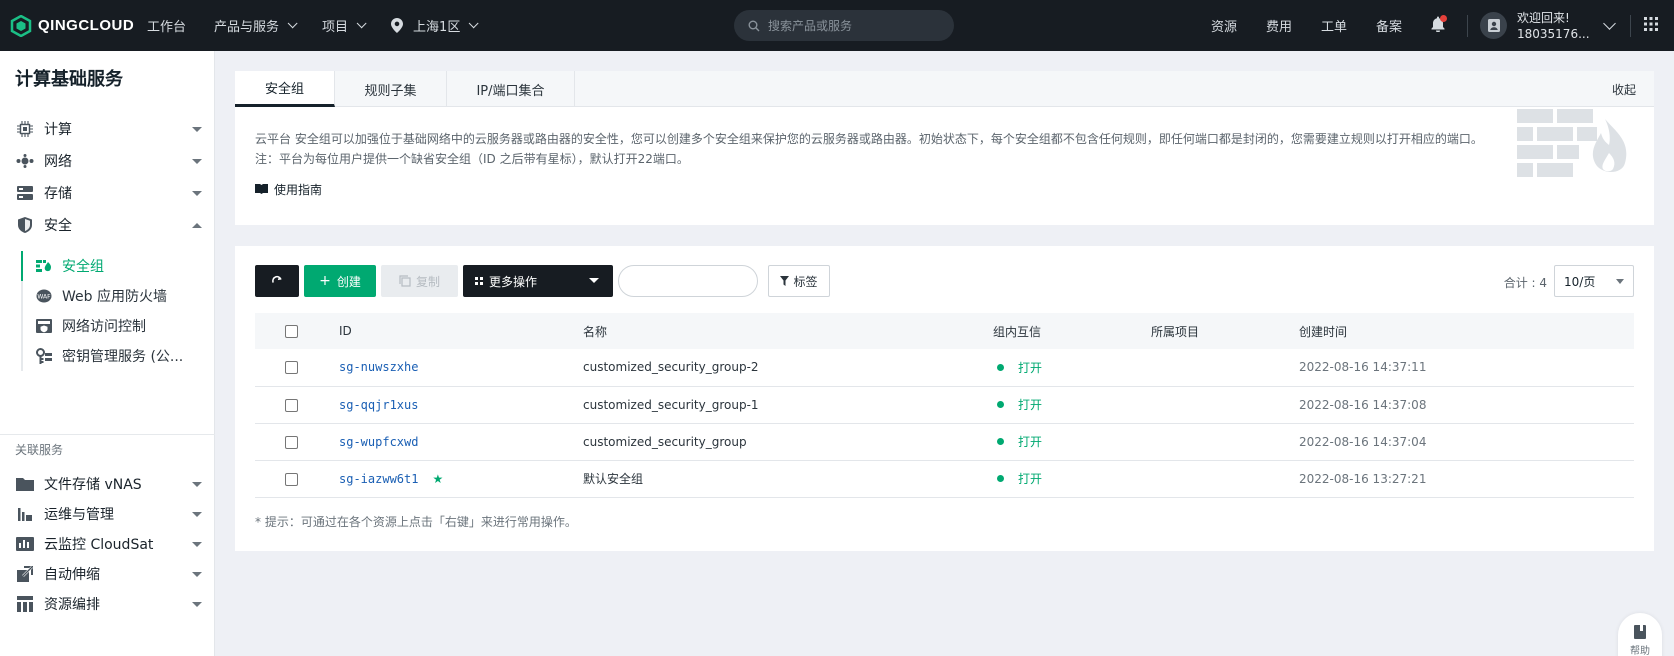 This screenshot has height=656, width=1674. What do you see at coordinates (1640, 634) in the screenshot?
I see `help-button: 帮助` at bounding box center [1640, 634].